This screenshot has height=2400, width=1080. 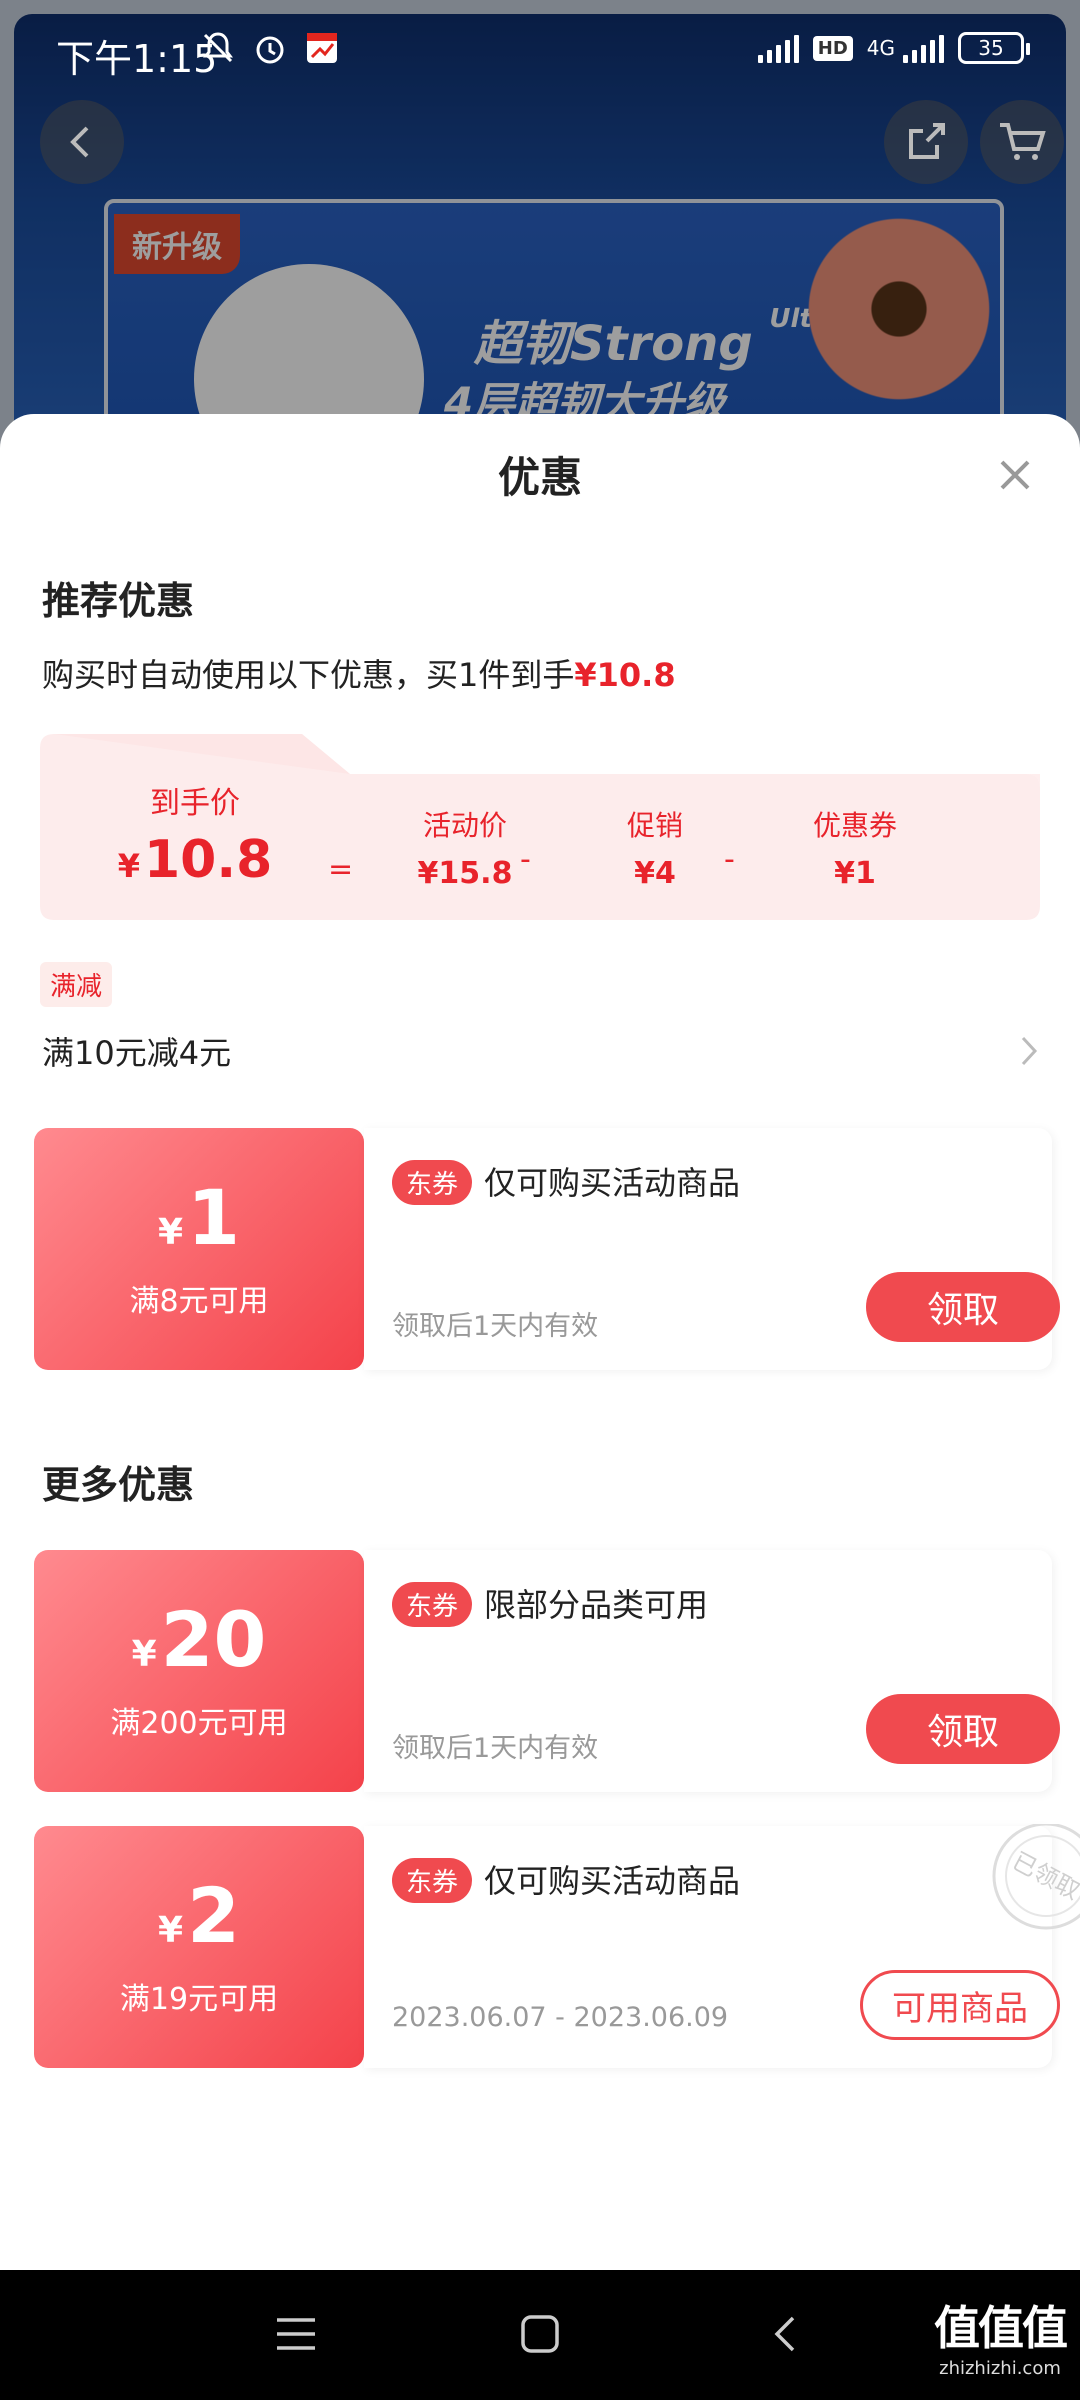 What do you see at coordinates (832, 48) in the screenshot?
I see `hd-badge: HD` at bounding box center [832, 48].